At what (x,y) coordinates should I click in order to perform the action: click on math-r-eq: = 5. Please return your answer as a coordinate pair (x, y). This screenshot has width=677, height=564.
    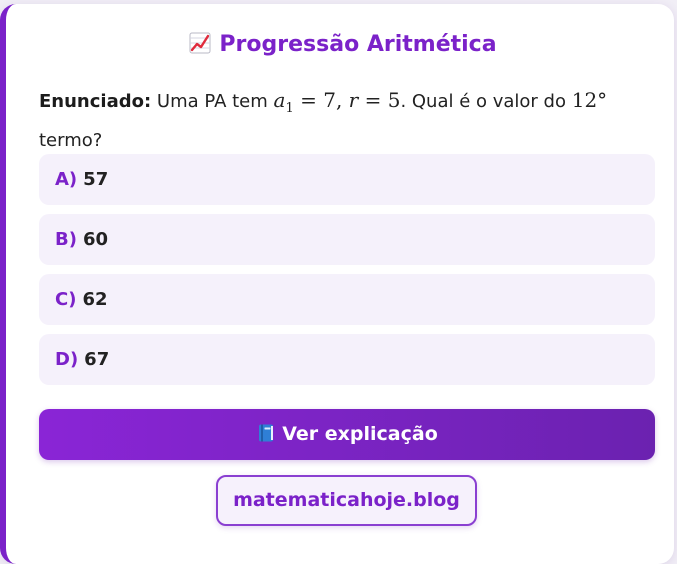
    Looking at the image, I should click on (382, 100).